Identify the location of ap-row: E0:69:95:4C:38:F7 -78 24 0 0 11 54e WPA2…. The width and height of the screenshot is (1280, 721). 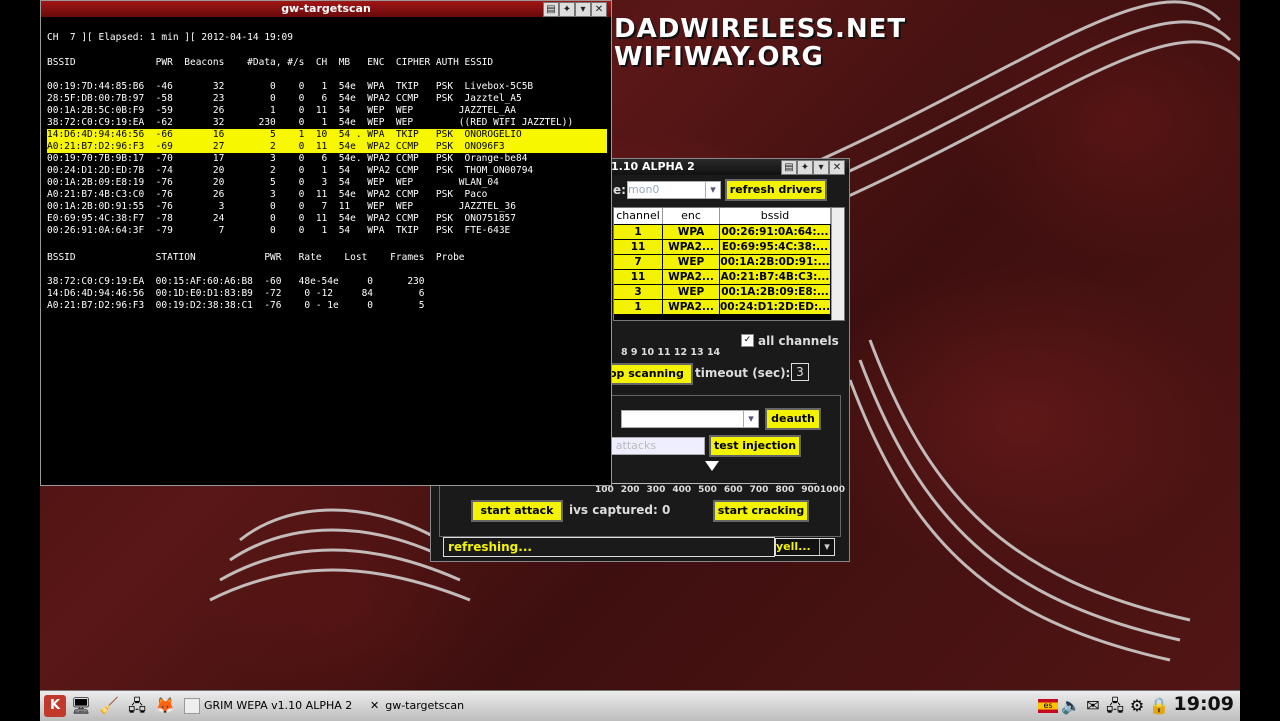
(281, 218).